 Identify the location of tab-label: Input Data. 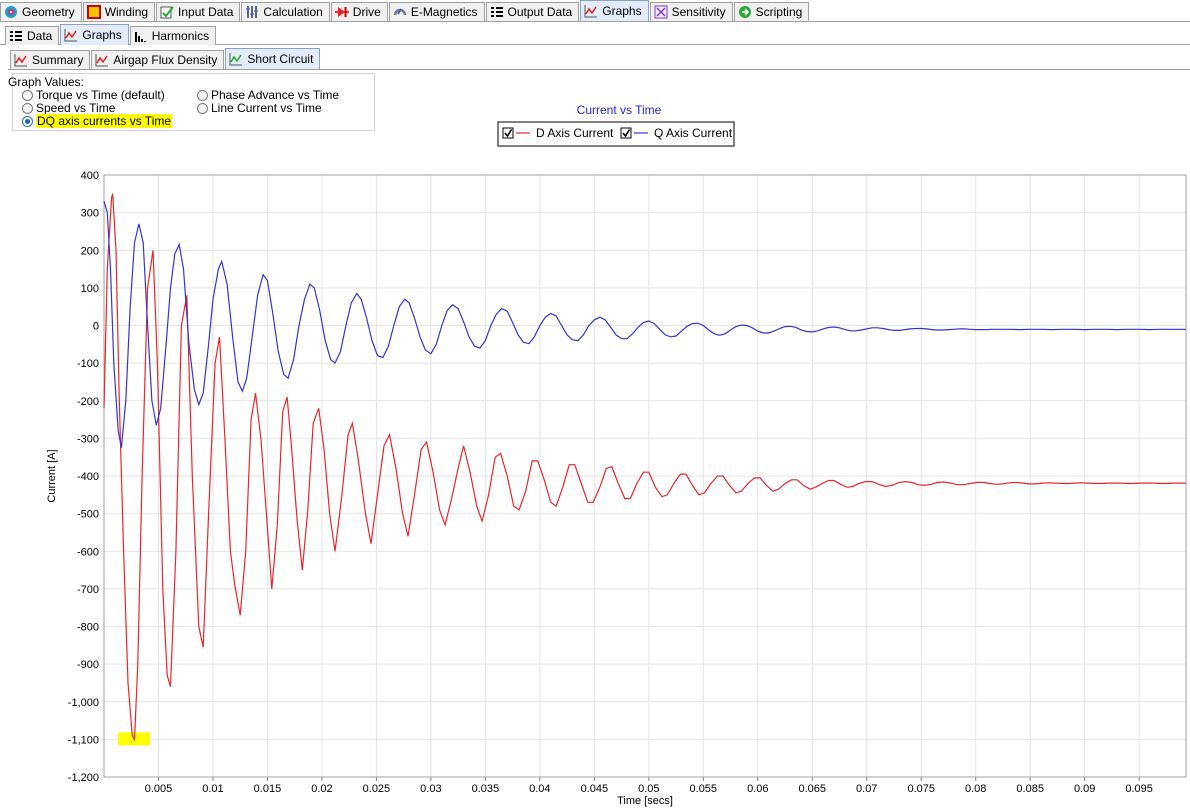
(206, 12).